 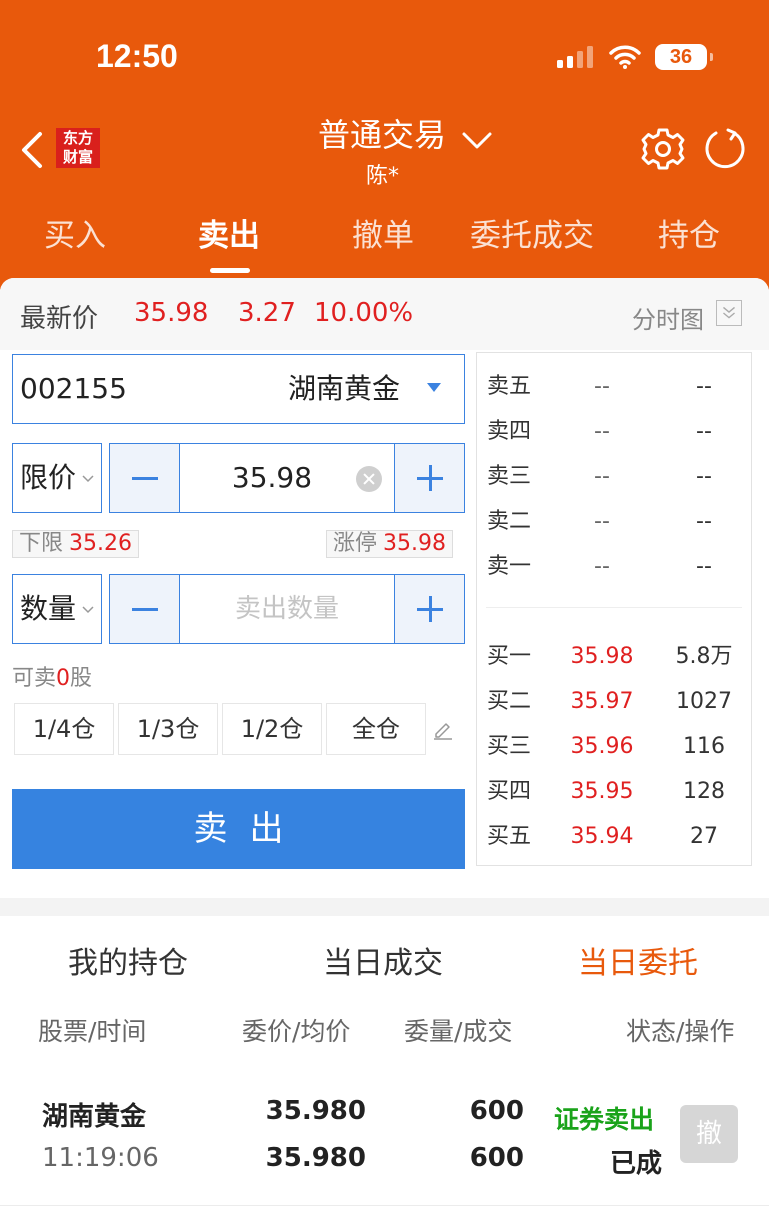 I want to click on upper-limit-tag: 涨停 35.98, so click(x=389, y=544).